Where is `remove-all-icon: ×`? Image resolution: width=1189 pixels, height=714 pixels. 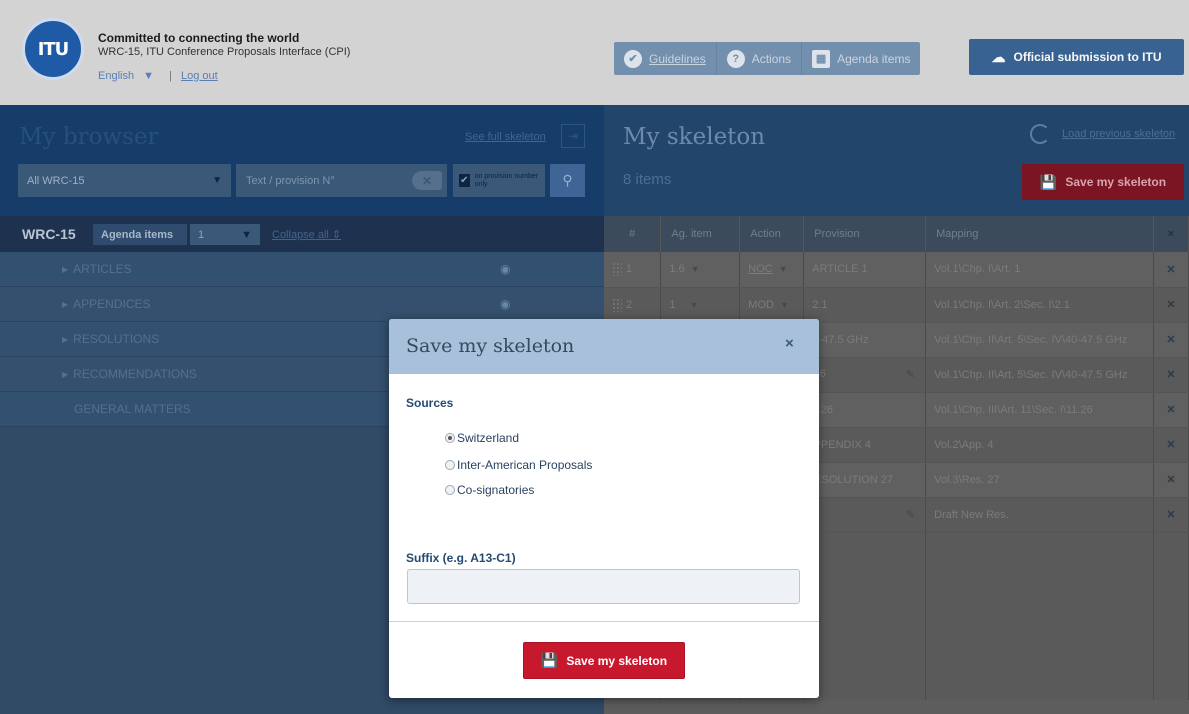
remove-all-icon: × is located at coordinates (1171, 234).